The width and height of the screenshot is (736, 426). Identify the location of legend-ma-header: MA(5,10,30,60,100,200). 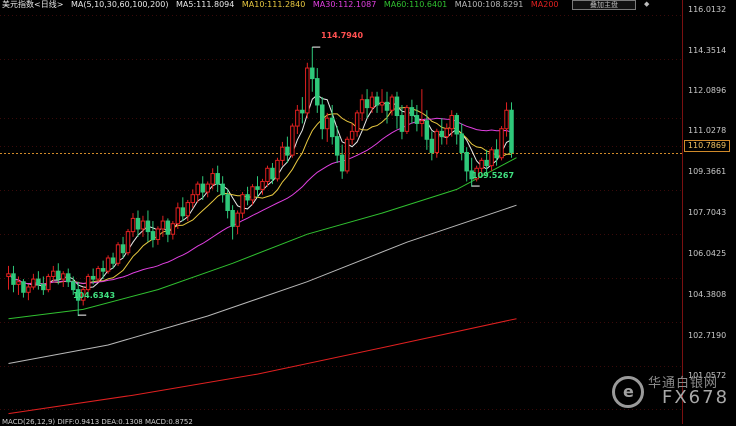
(119, 4).